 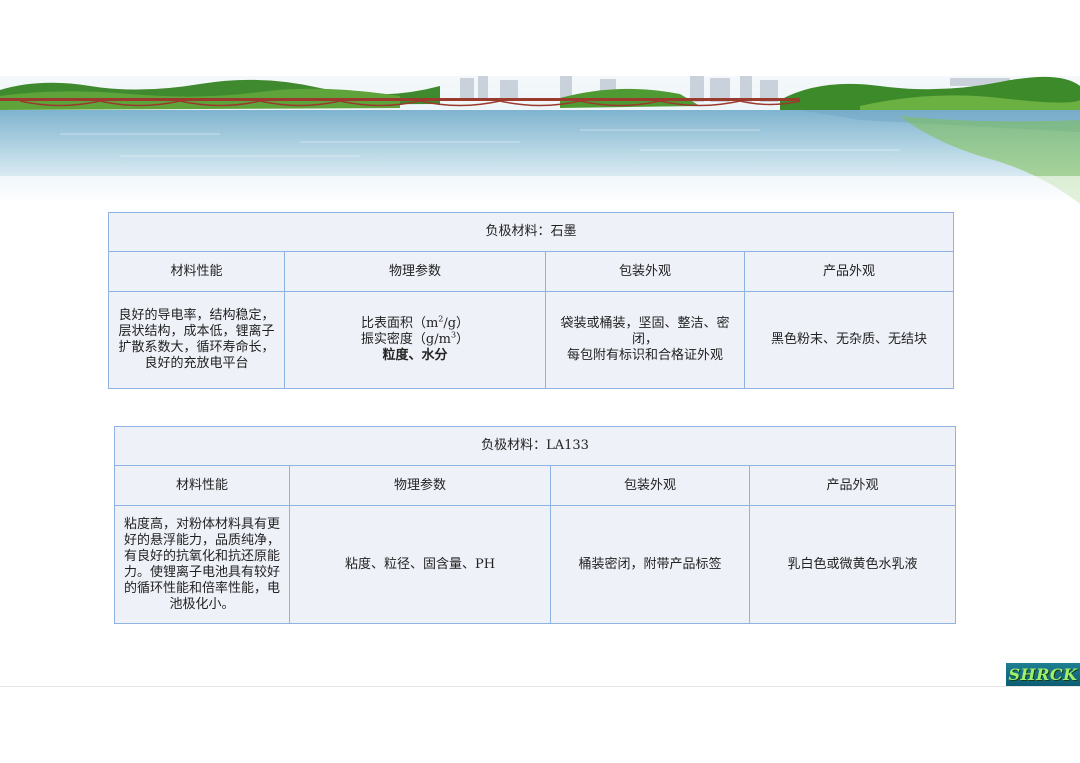 What do you see at coordinates (415, 355) in the screenshot?
I see `other-params-line: 粒度、水分` at bounding box center [415, 355].